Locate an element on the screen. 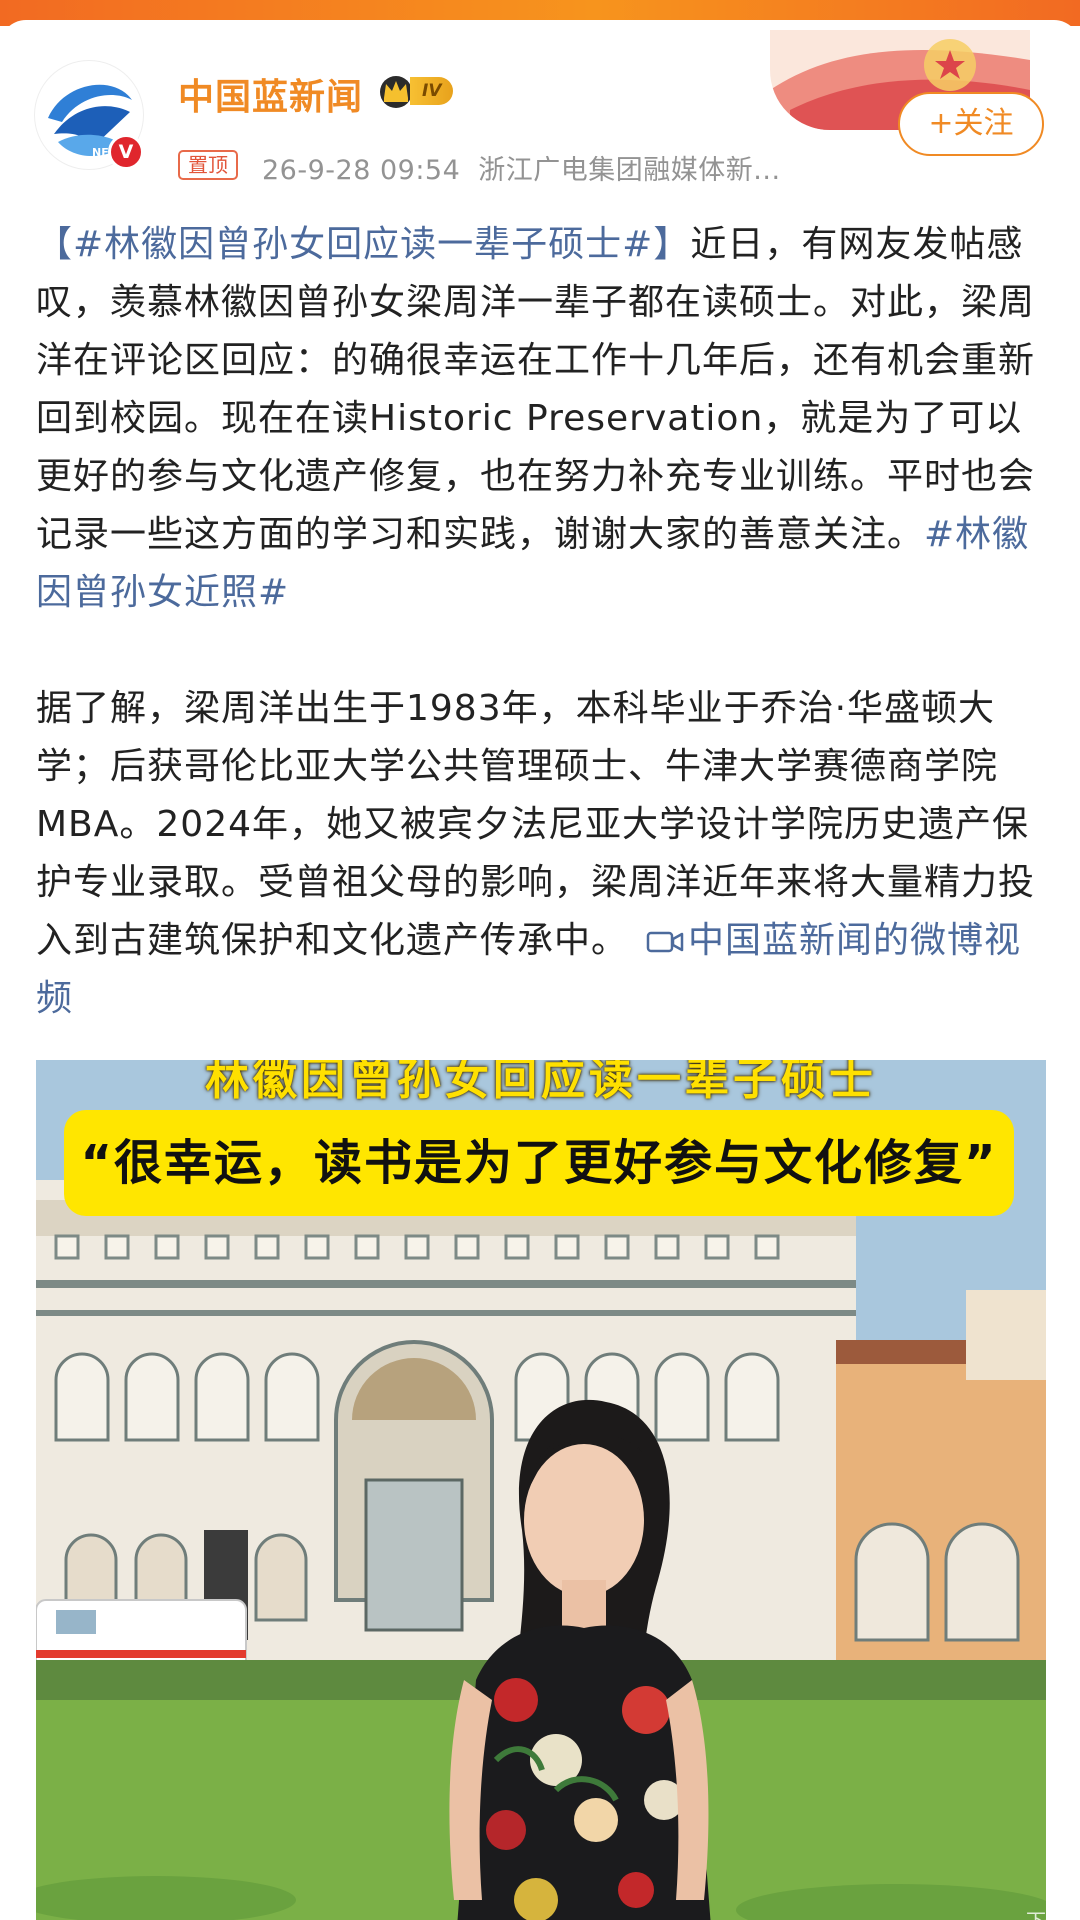  author-name: 中国蓝新闻 is located at coordinates (270, 94).